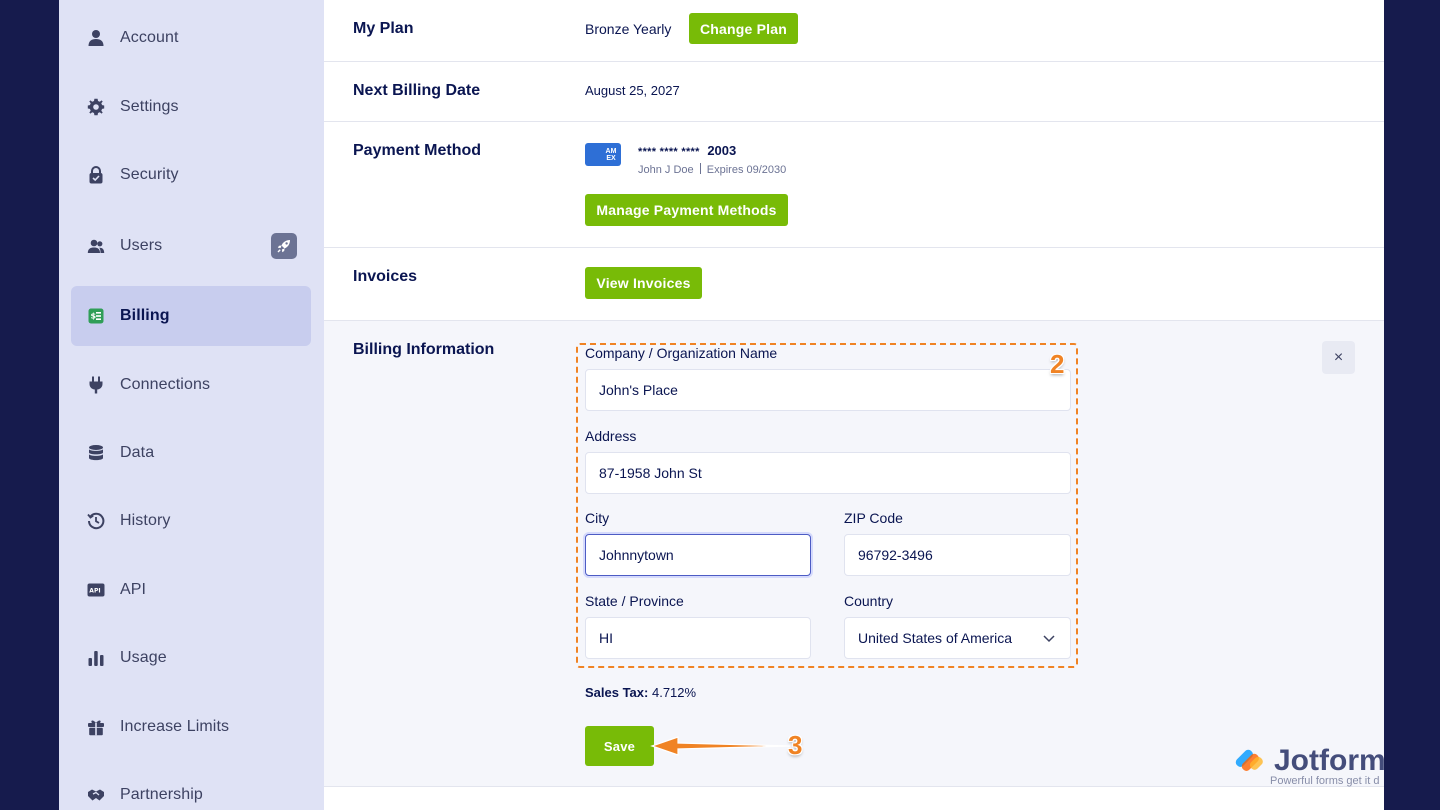 This screenshot has width=1440, height=810. What do you see at coordinates (96, 175) in the screenshot?
I see `lock-icon` at bounding box center [96, 175].